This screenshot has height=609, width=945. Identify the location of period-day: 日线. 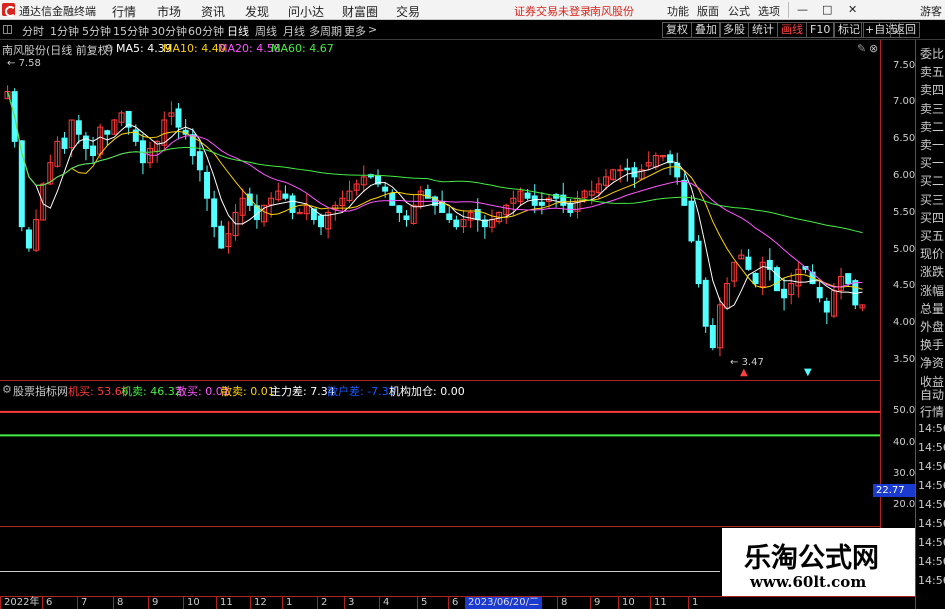
(238, 31).